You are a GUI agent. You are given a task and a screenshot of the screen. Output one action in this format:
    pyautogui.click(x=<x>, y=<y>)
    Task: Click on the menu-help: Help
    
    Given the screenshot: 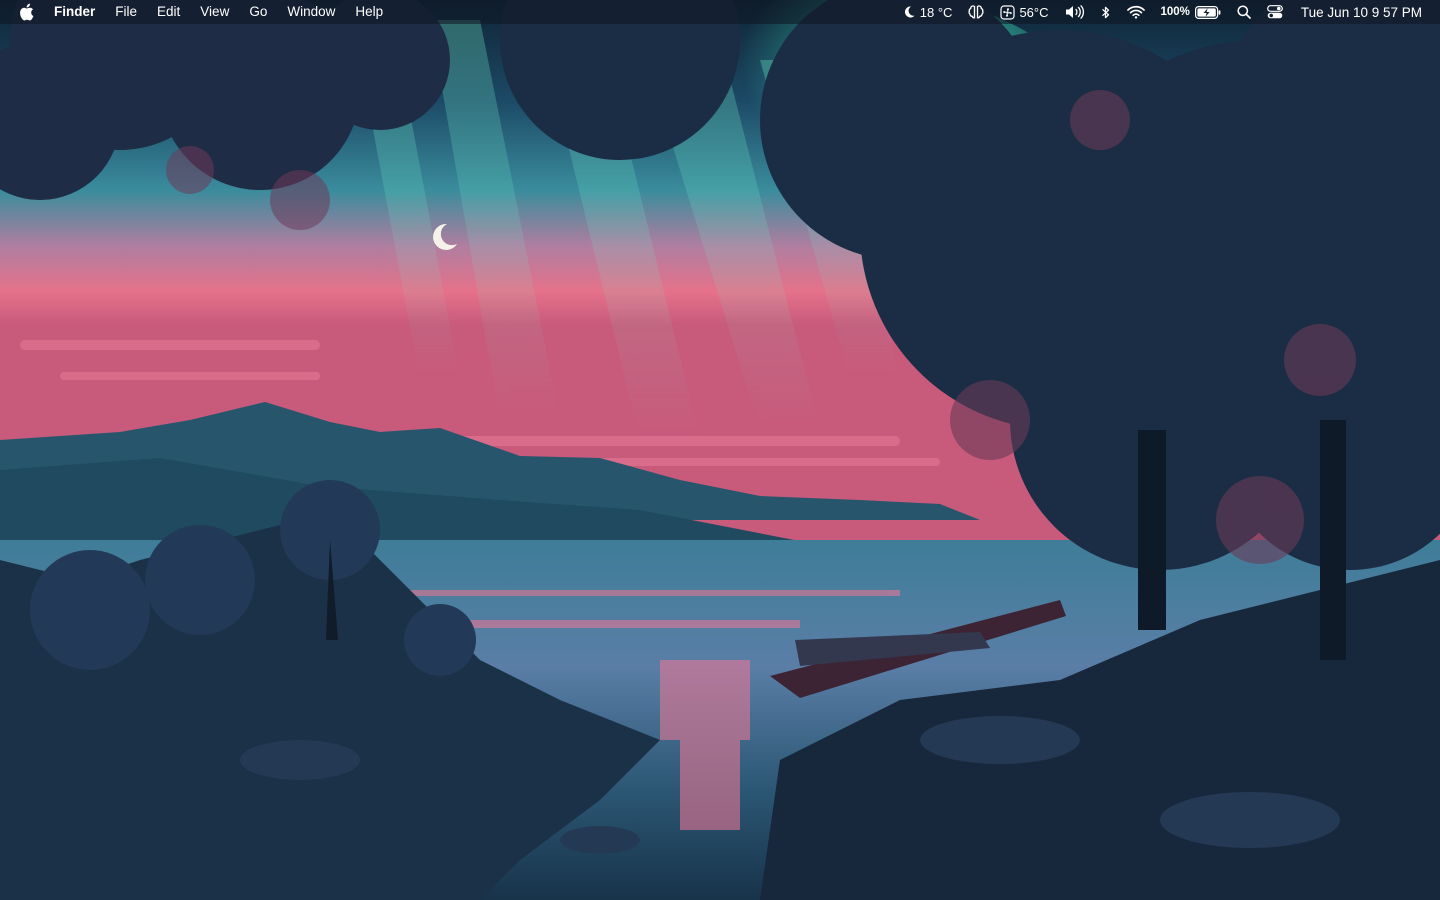 What is the action you would take?
    pyautogui.click(x=369, y=12)
    